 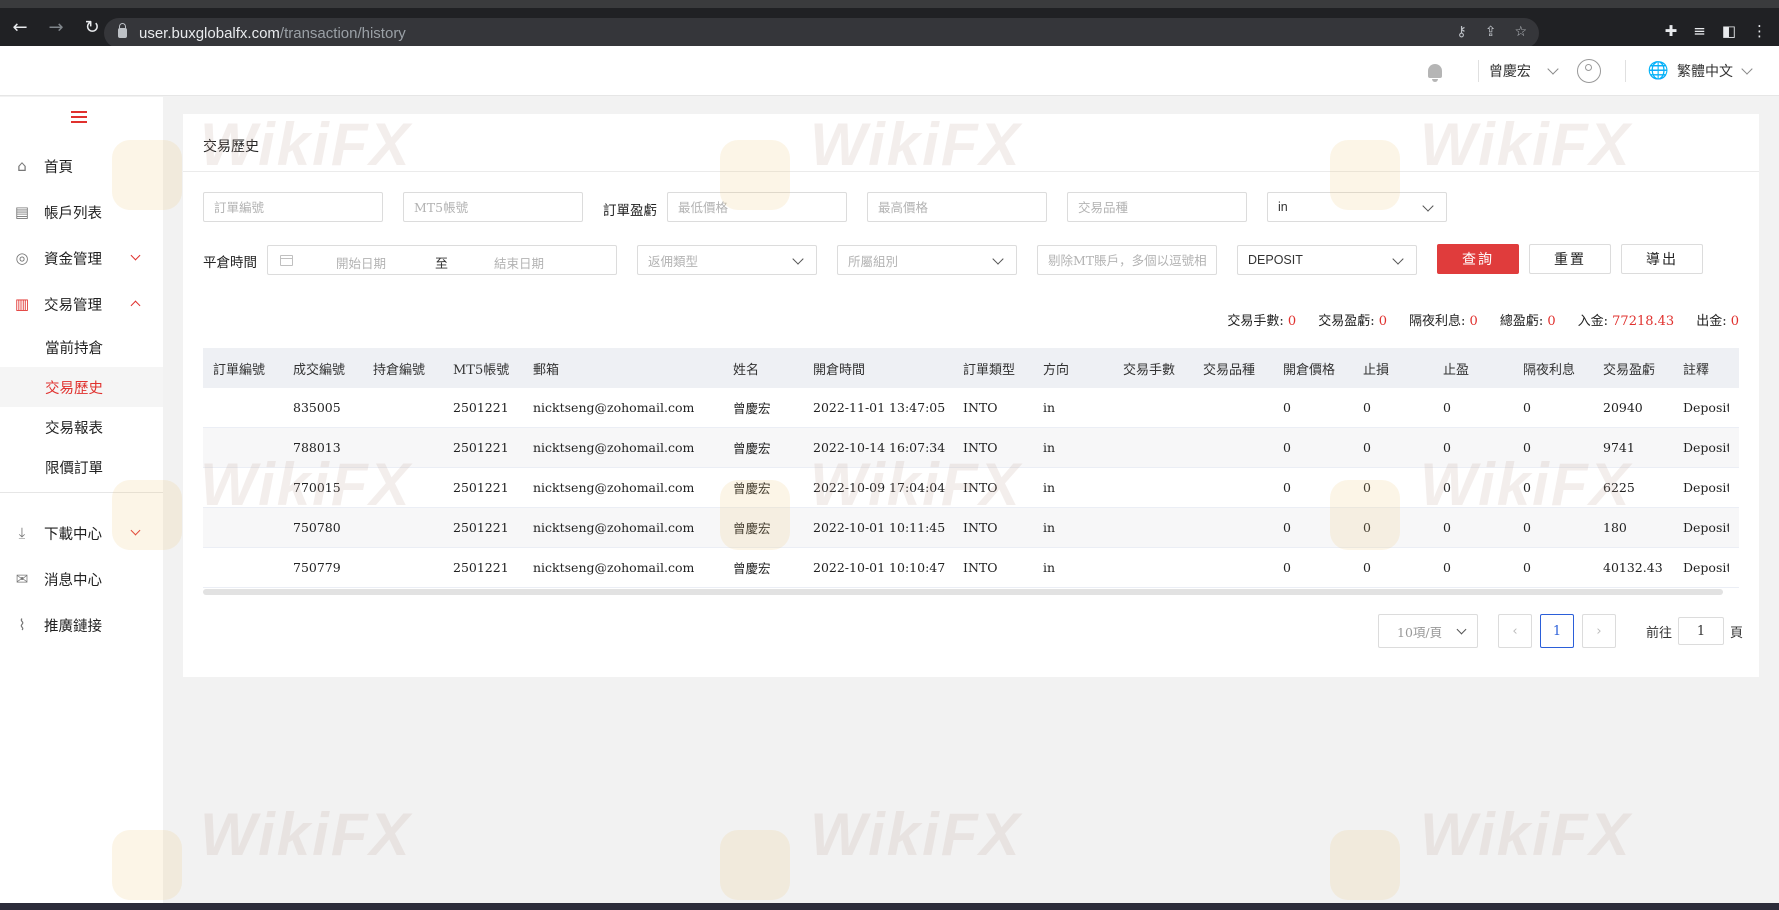 I want to click on column-header: 成交編號, so click(x=319, y=370).